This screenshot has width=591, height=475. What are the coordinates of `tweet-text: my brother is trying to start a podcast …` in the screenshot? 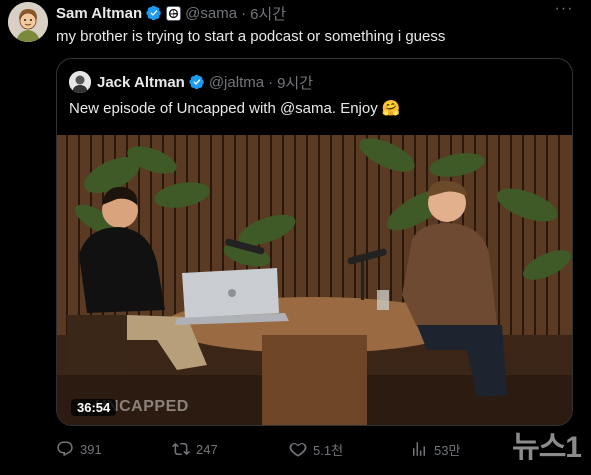 It's located at (251, 36).